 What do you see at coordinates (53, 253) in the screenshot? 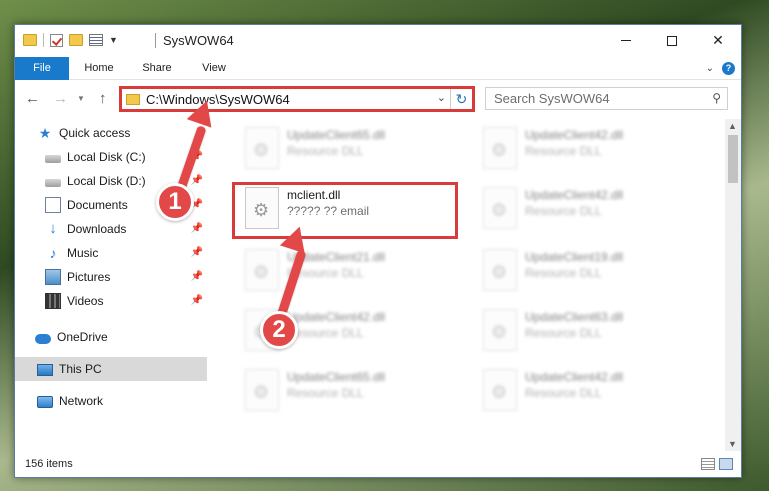
I see `music-icon: ♪` at bounding box center [53, 253].